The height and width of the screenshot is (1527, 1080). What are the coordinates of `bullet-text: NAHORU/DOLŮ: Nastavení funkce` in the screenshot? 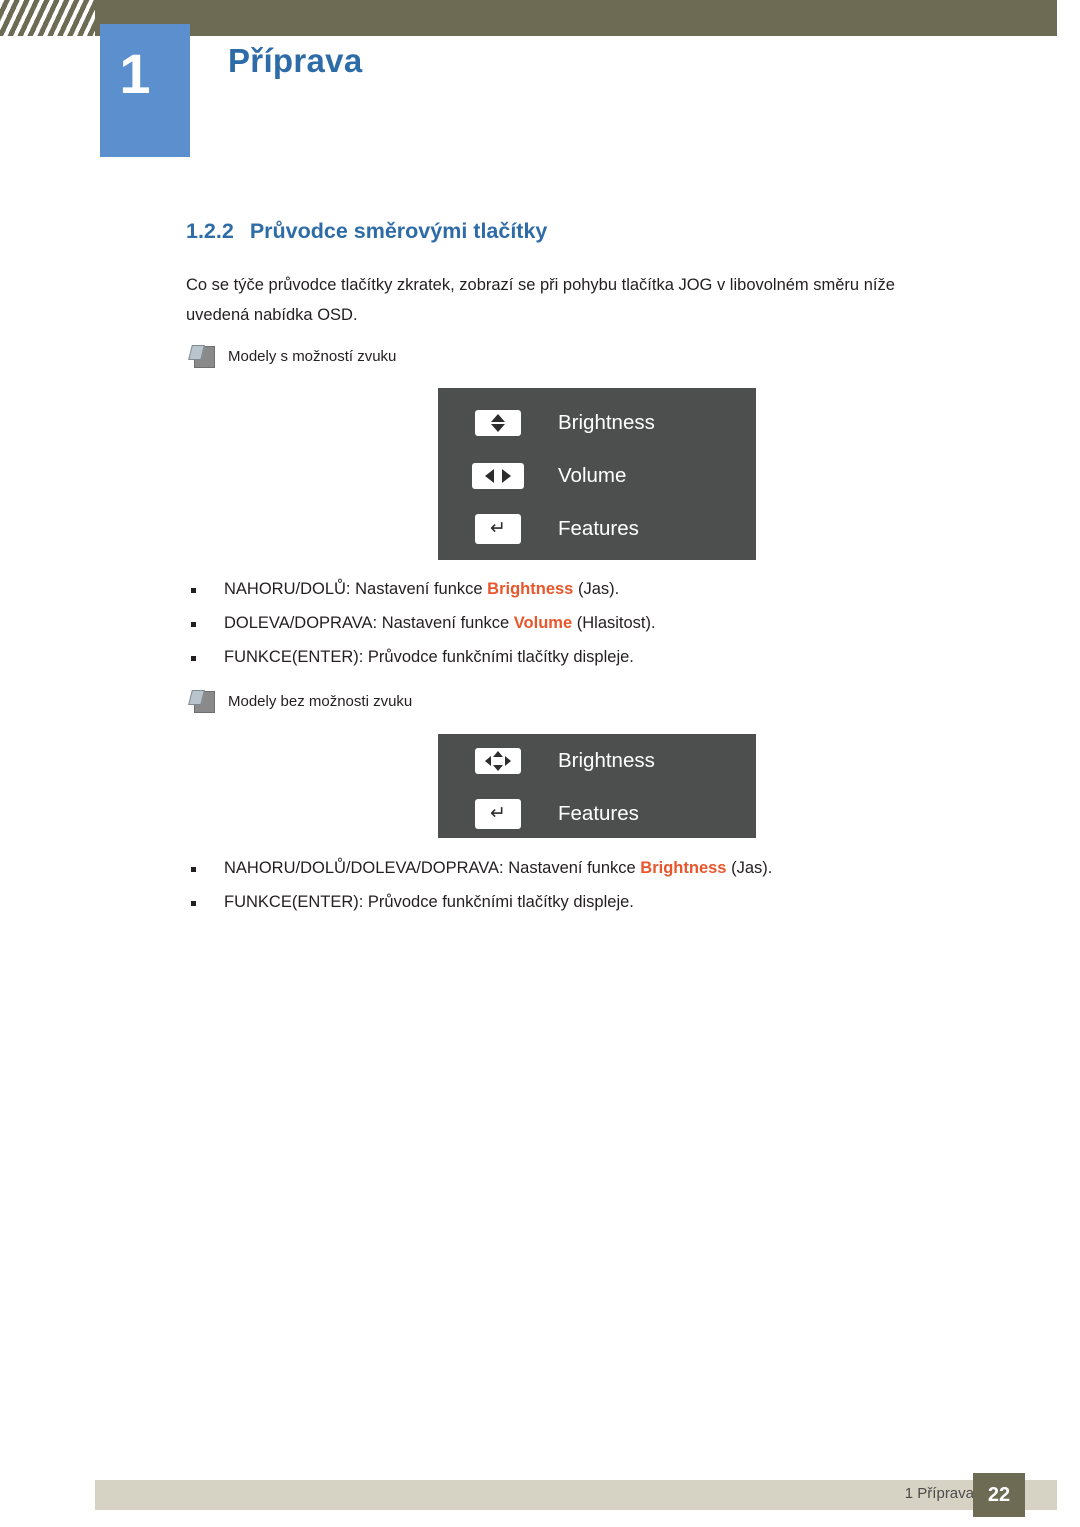 It's located at (356, 589).